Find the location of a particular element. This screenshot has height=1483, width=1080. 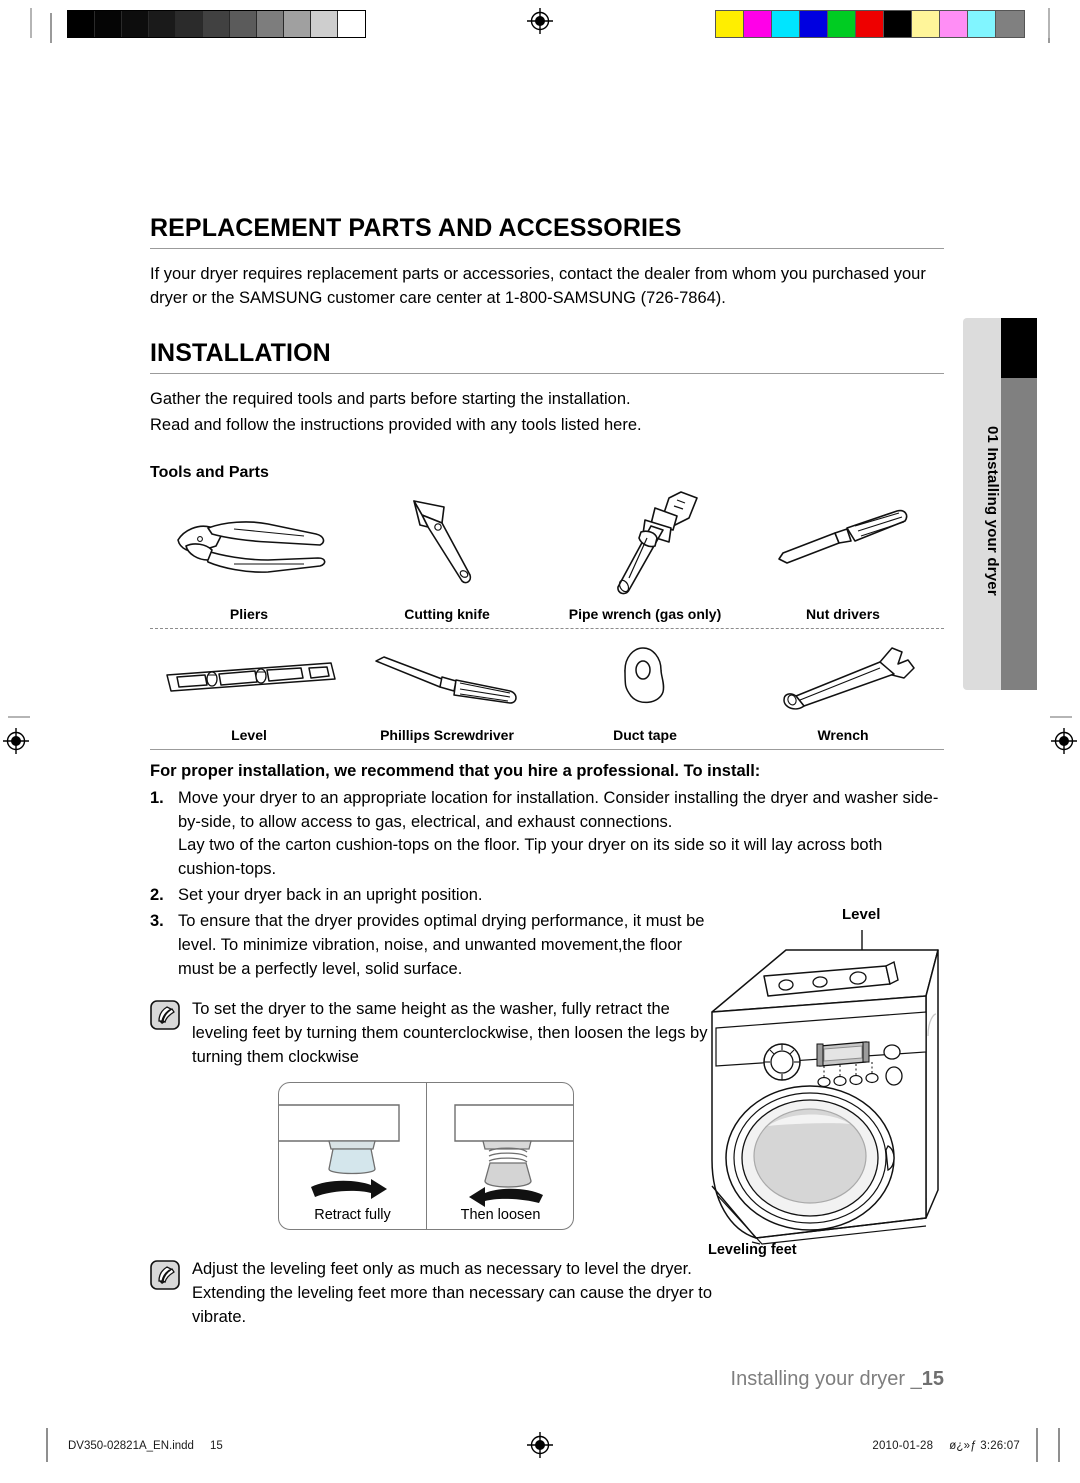

dryer-drawing is located at coordinates (825, 1087).